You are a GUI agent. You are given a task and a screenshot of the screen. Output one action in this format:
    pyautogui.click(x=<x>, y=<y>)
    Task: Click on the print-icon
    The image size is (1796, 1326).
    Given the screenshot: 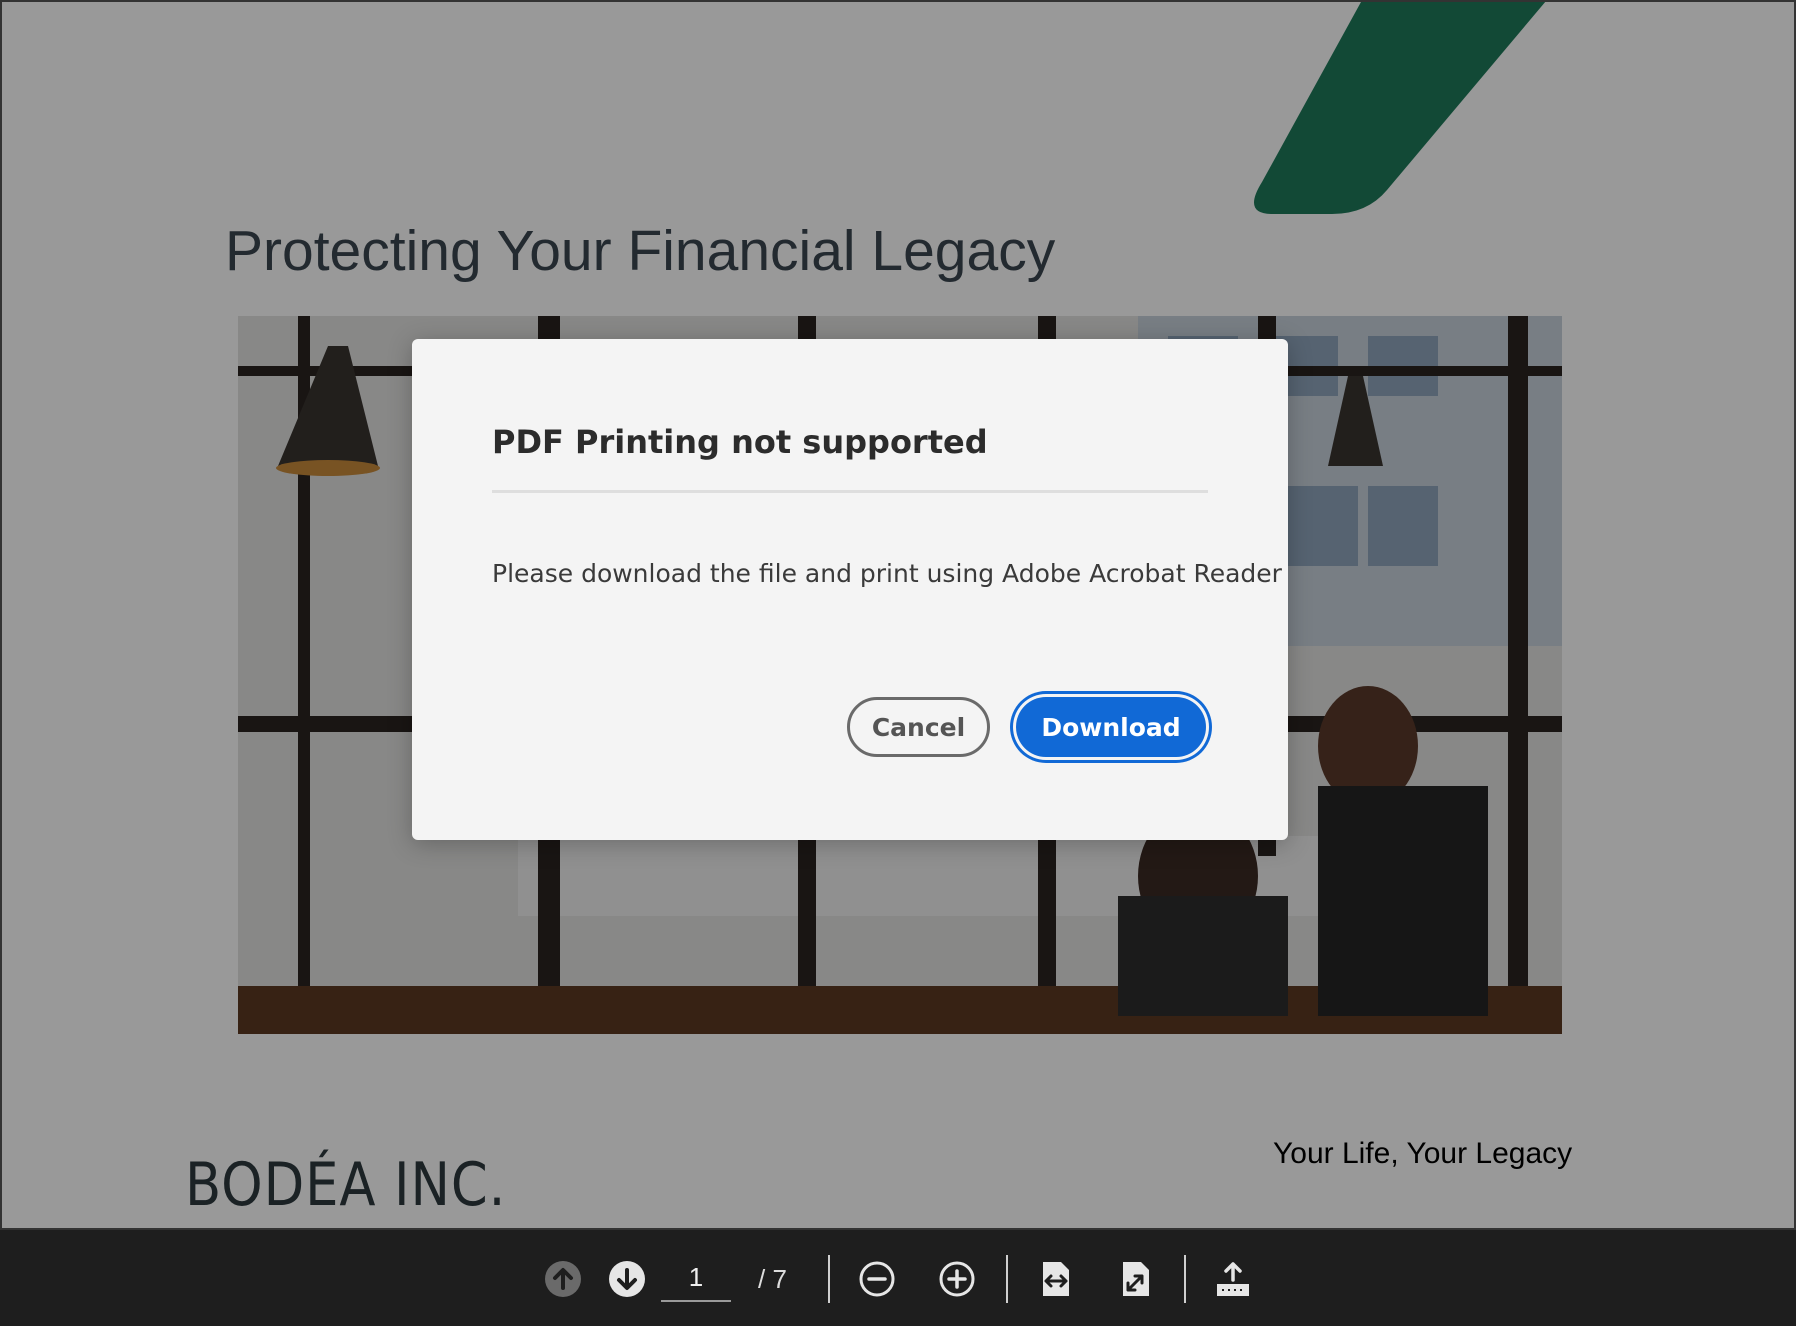 What is the action you would take?
    pyautogui.click(x=1233, y=1279)
    